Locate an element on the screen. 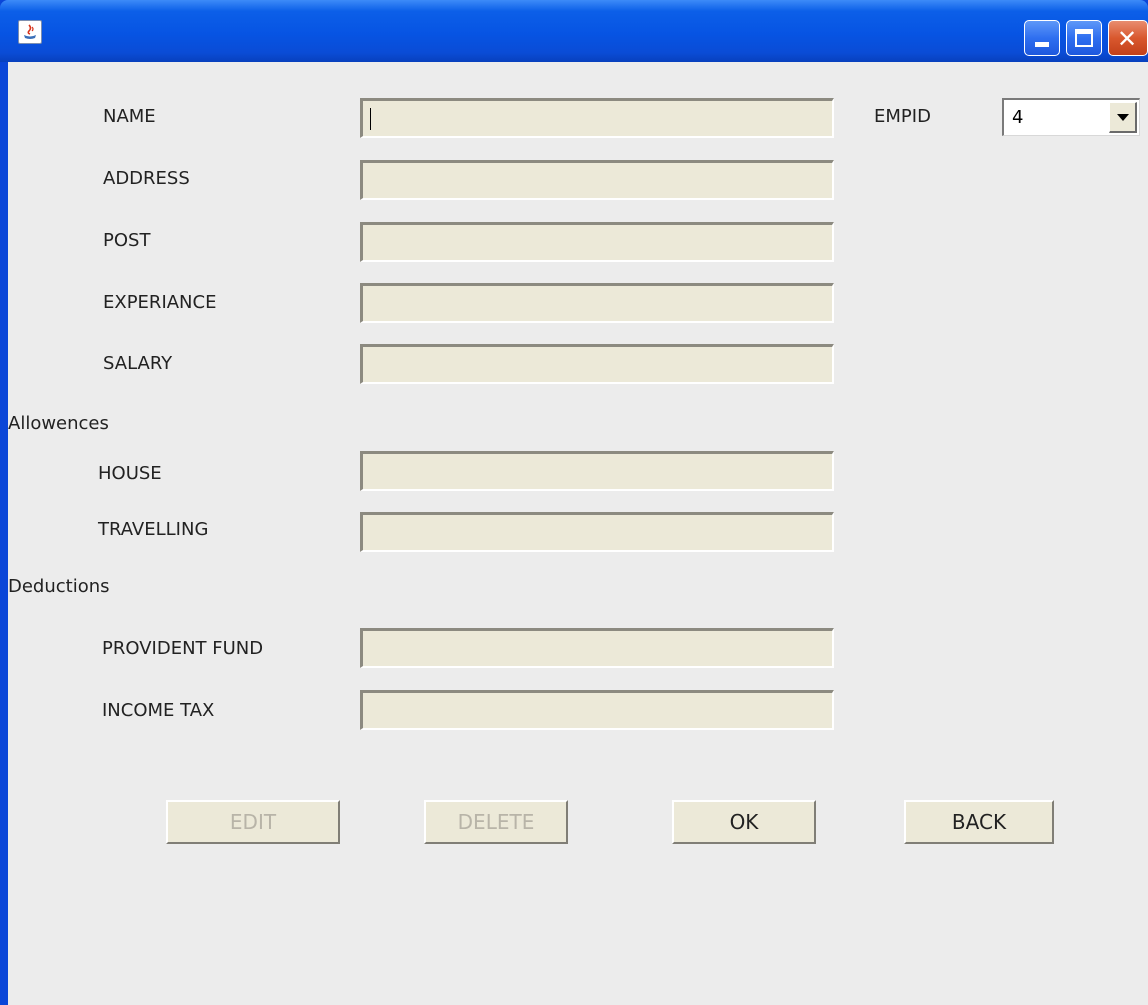 The height and width of the screenshot is (1005, 1148). chevron-down-icon is located at coordinates (1123, 117).